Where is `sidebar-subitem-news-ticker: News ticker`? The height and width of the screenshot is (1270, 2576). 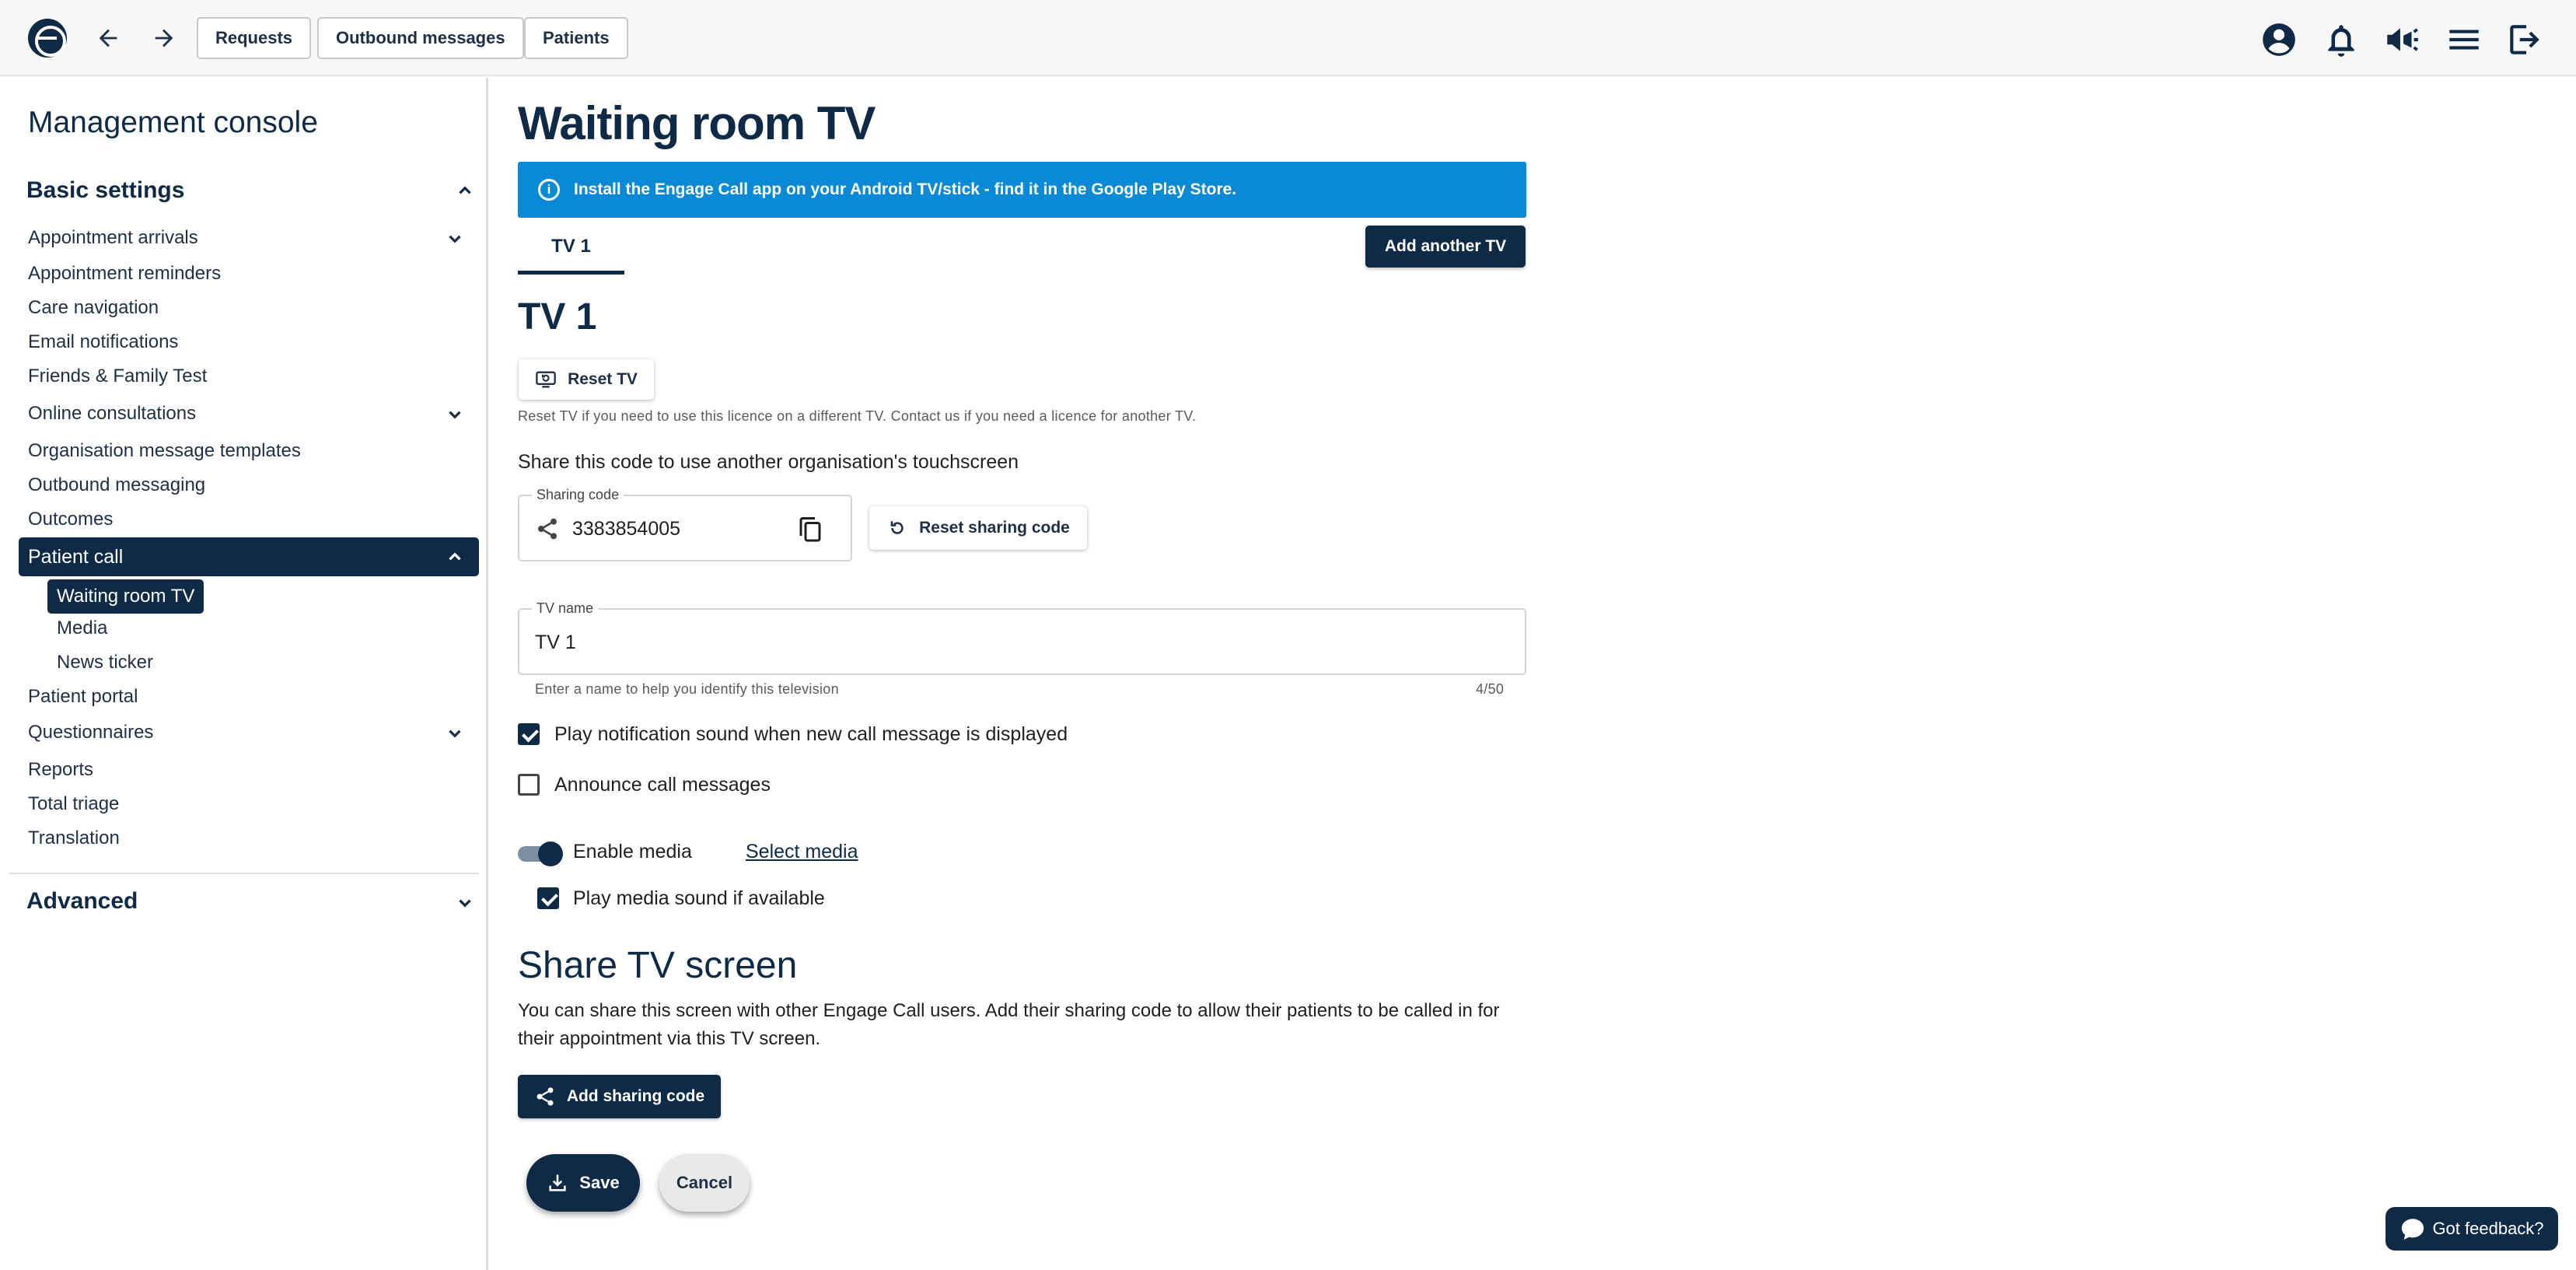 sidebar-subitem-news-ticker: News ticker is located at coordinates (105, 662).